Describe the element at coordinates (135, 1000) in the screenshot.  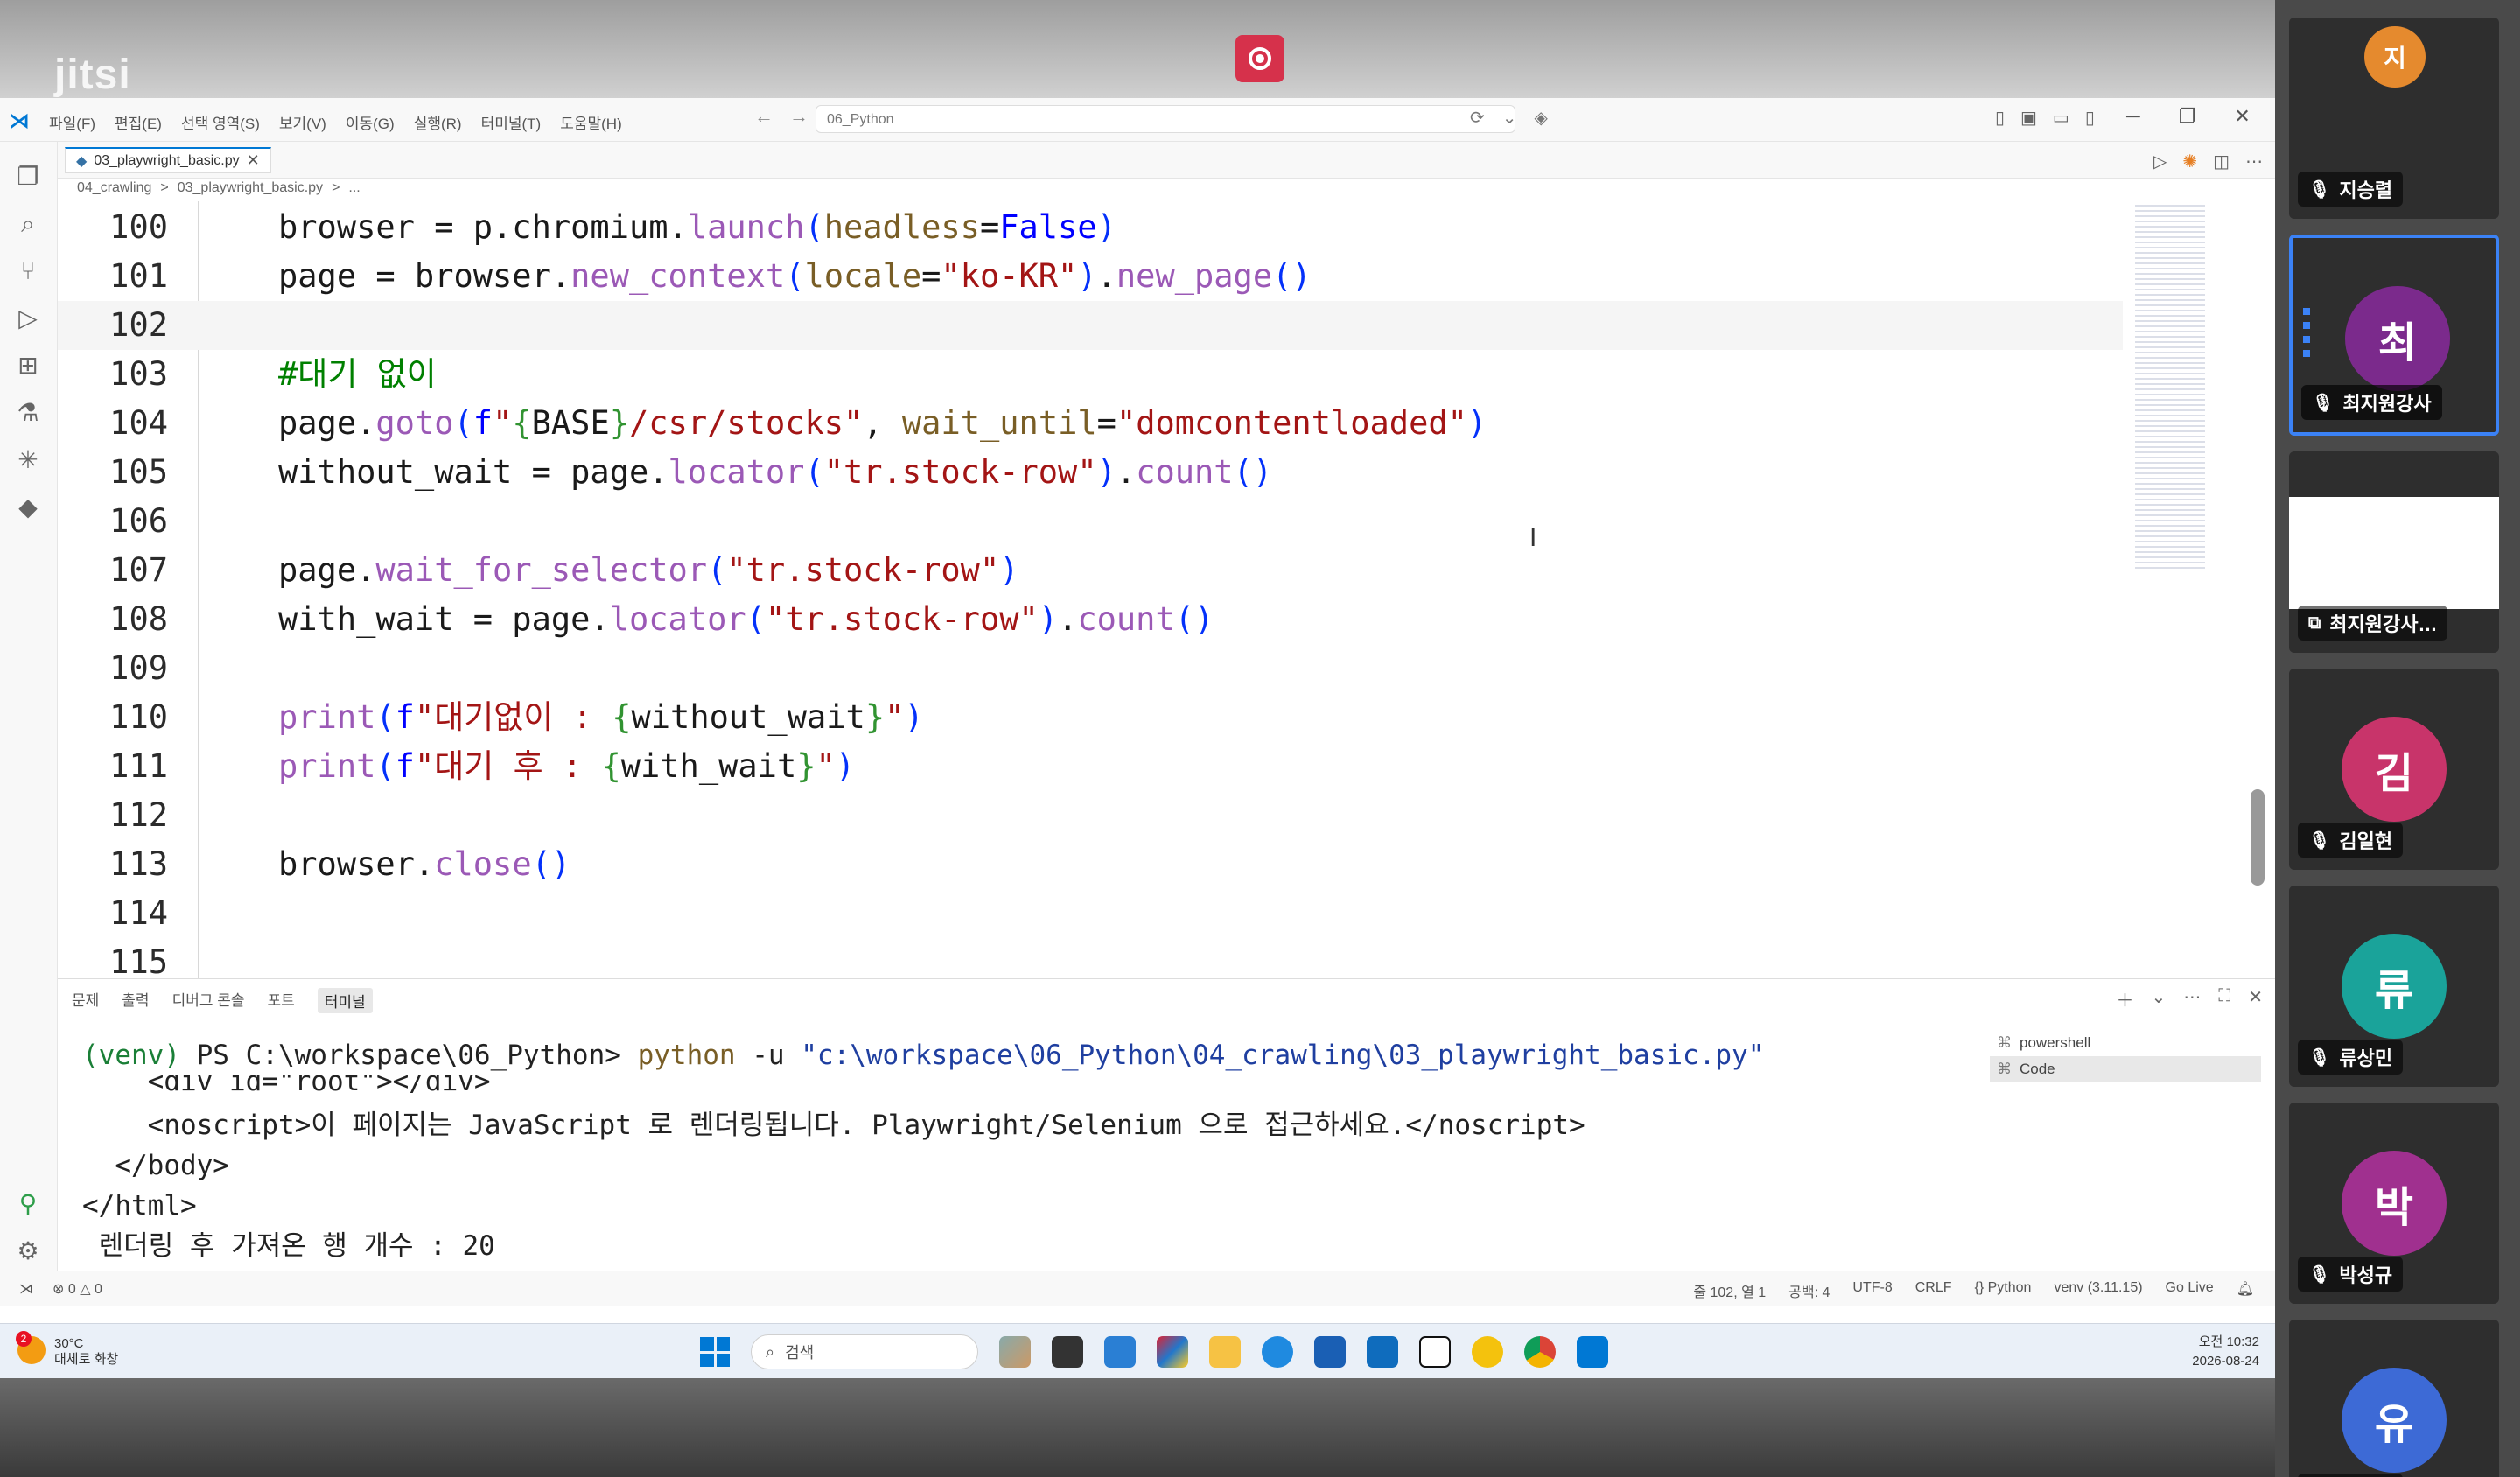
I see `panel-tab: 출력` at that location.